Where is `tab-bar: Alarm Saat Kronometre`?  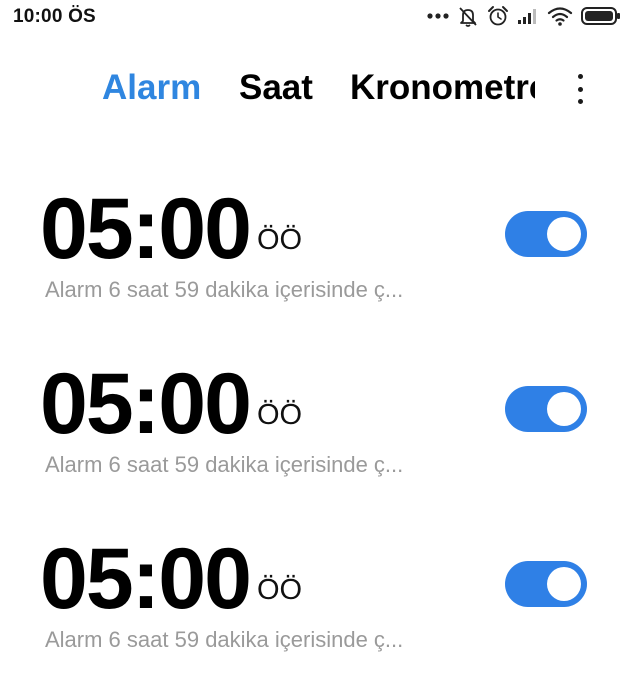
tab-bar: Alarm Saat Kronometre is located at coordinates (317, 91).